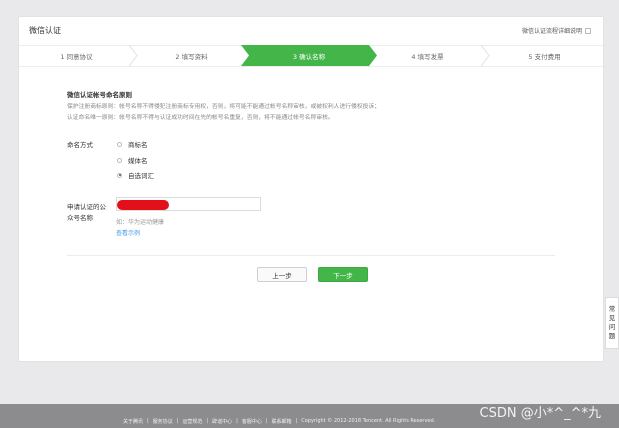 This screenshot has width=619, height=428. What do you see at coordinates (119, 175) in the screenshot?
I see `radio-checked-icon` at bounding box center [119, 175].